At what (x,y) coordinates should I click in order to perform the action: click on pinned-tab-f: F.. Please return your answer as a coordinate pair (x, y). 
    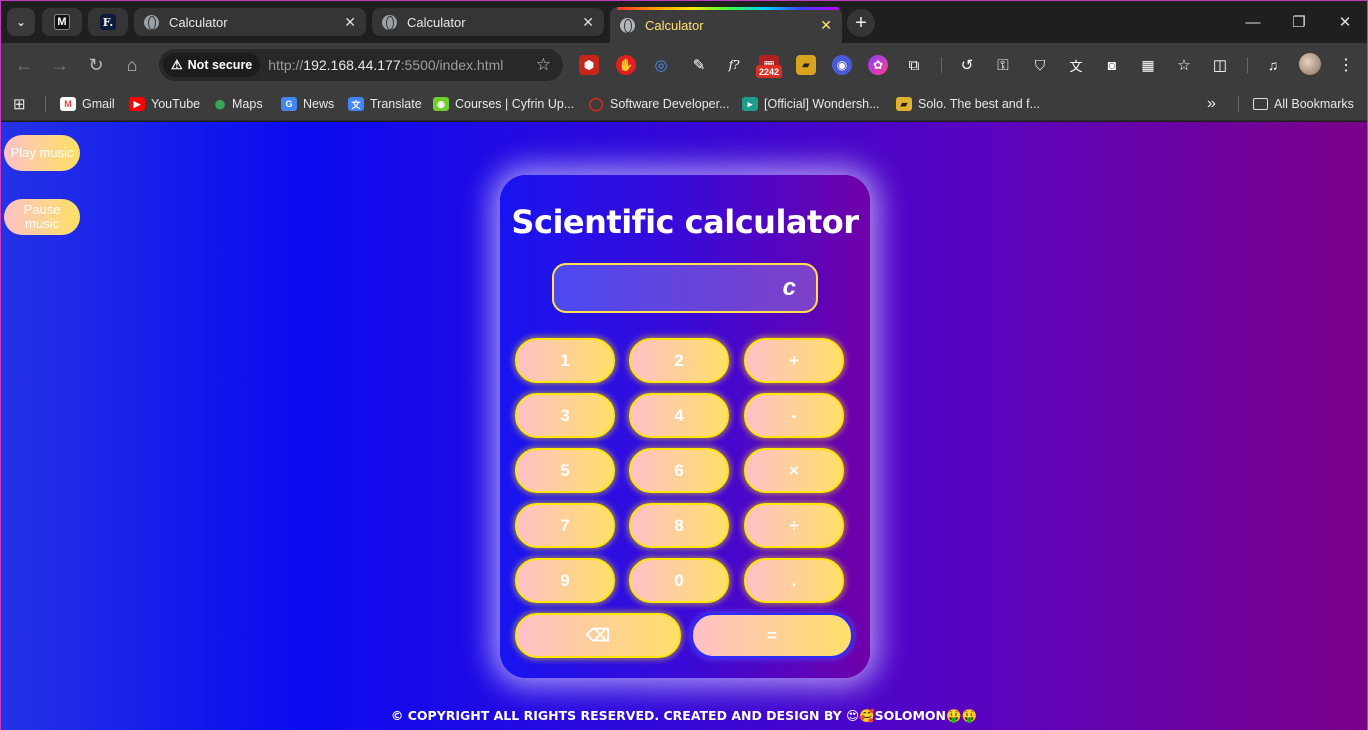
    Looking at the image, I should click on (108, 22).